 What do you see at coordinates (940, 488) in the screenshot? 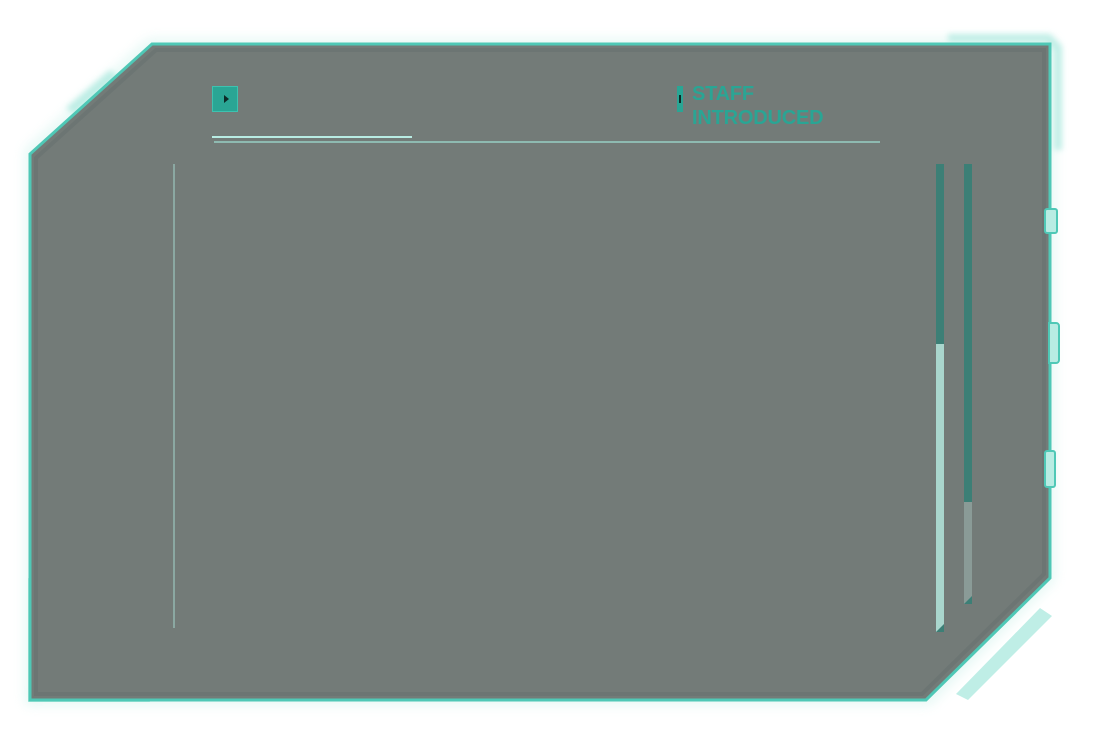
I see `scrollbar-thumb-primary` at bounding box center [940, 488].